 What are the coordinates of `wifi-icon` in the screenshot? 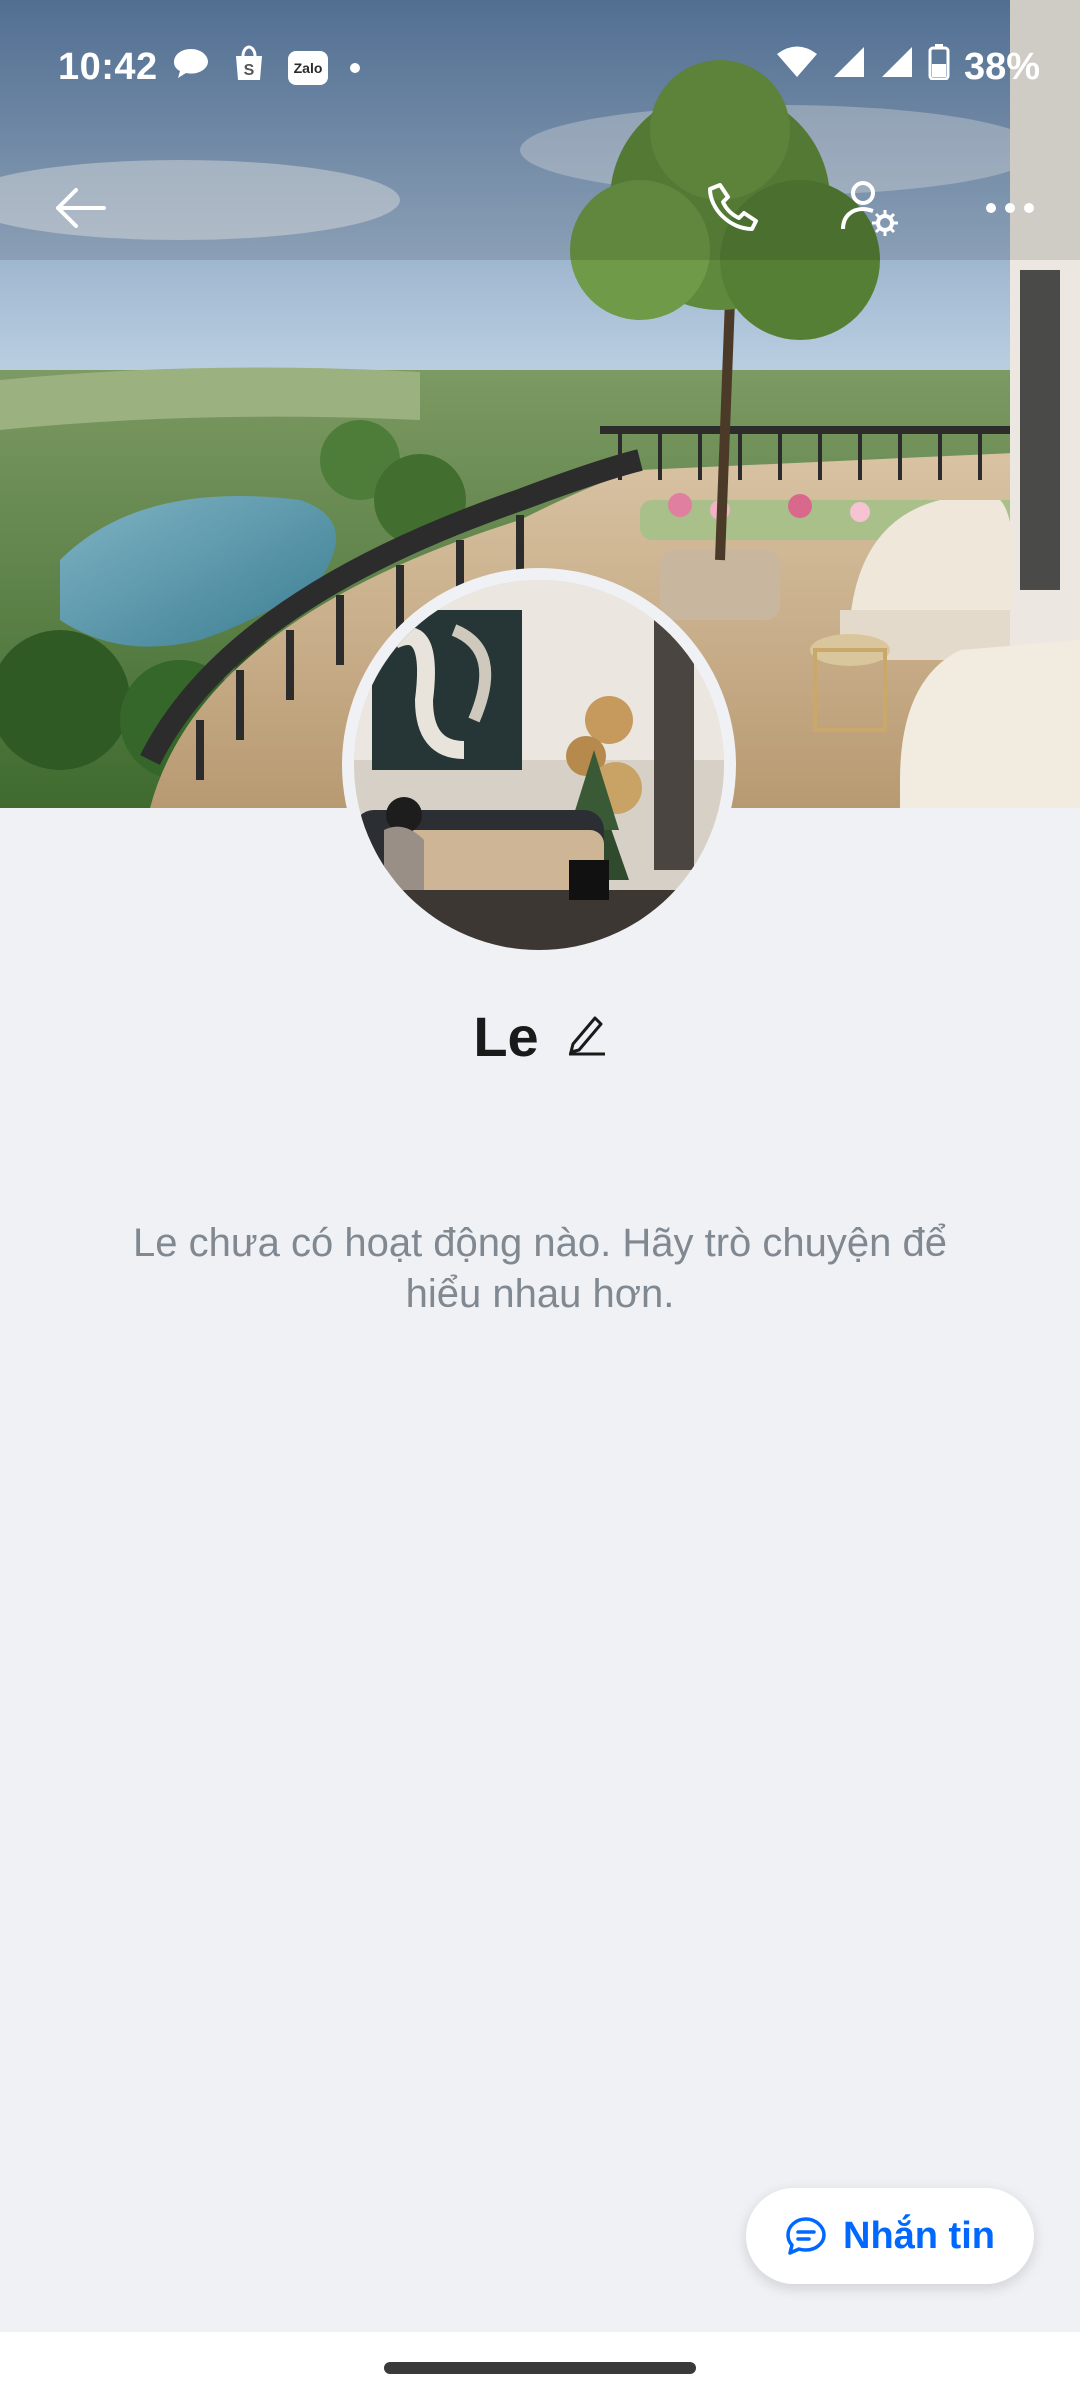 It's located at (797, 67).